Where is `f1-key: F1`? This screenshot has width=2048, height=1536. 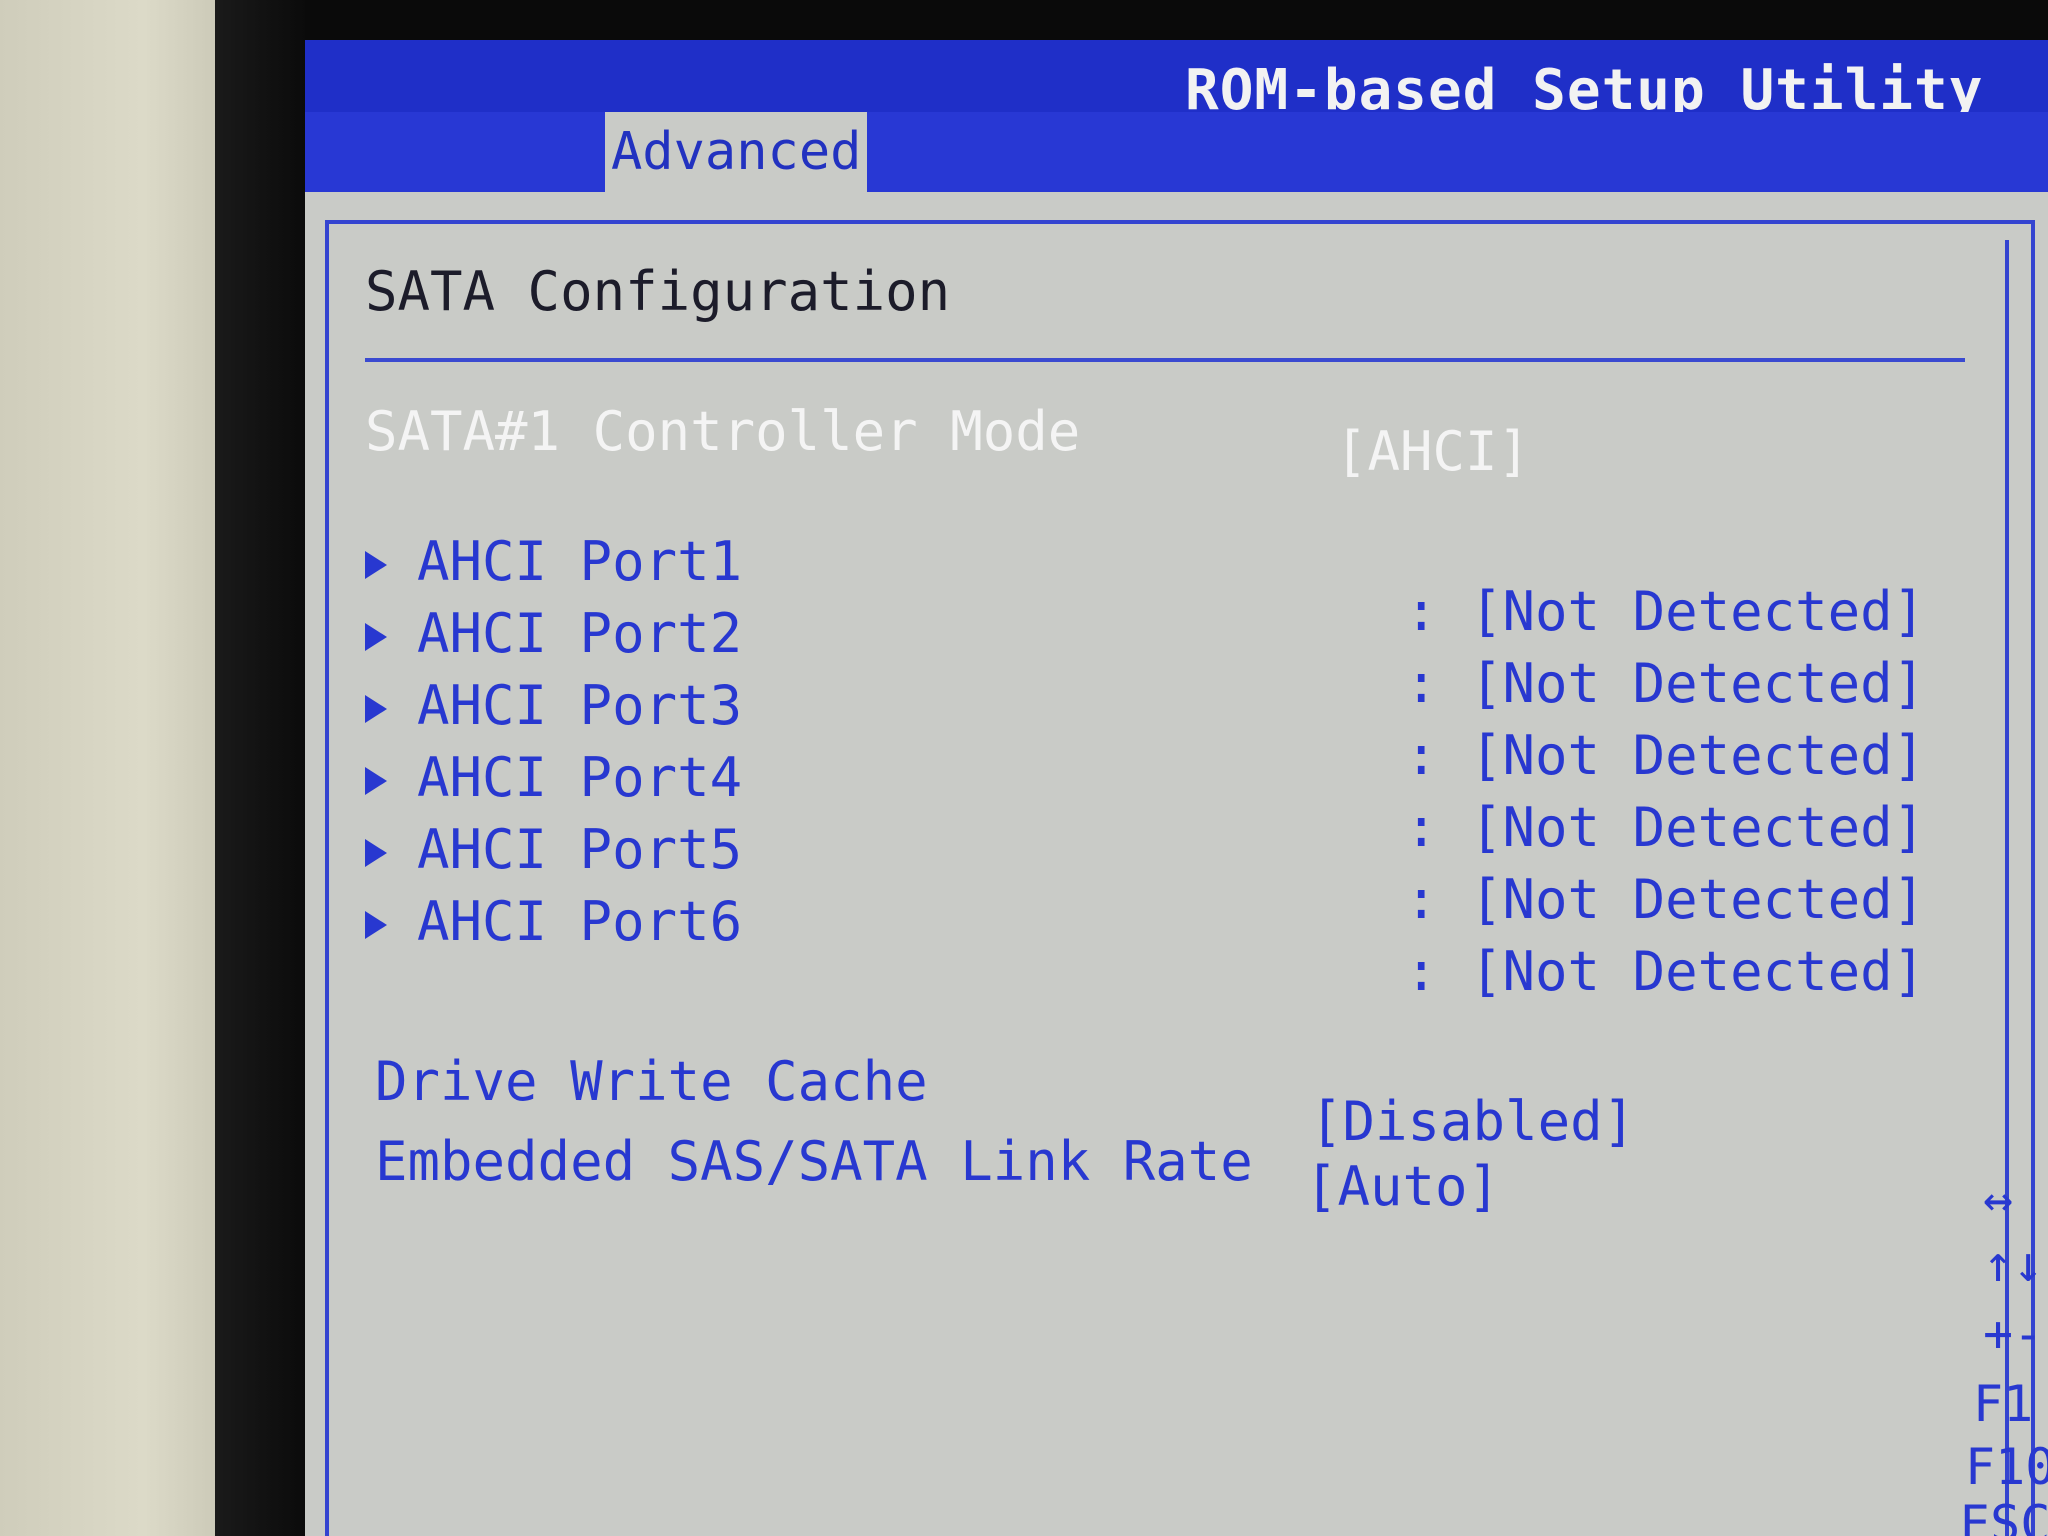
f1-key: F1 is located at coordinates (2003, 1404).